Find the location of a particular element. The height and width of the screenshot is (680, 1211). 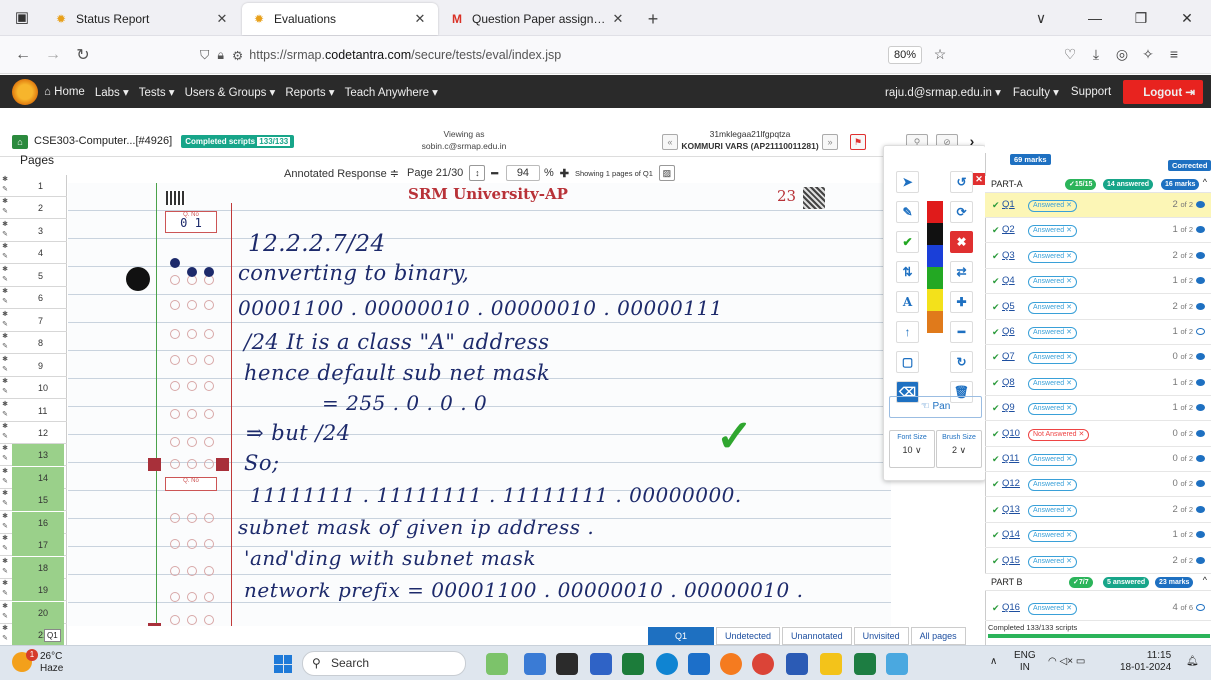

image-icon: ▨ is located at coordinates (666, 173).